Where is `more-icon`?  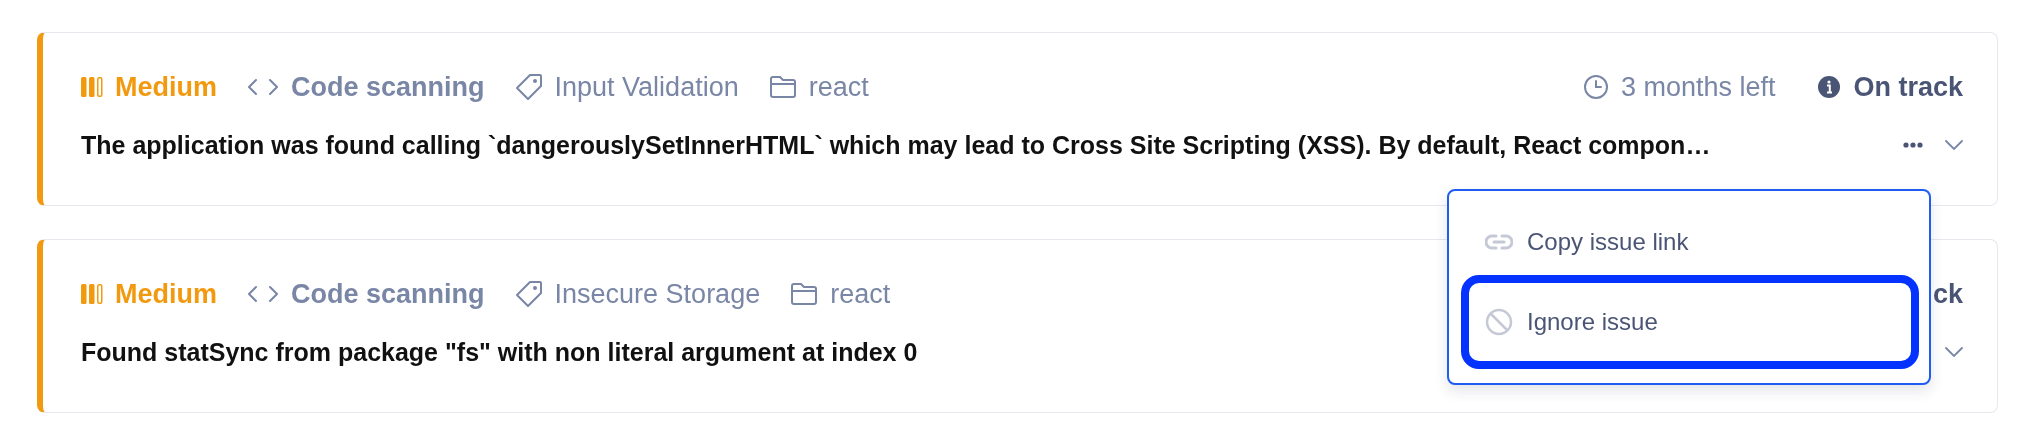
more-icon is located at coordinates (1913, 145).